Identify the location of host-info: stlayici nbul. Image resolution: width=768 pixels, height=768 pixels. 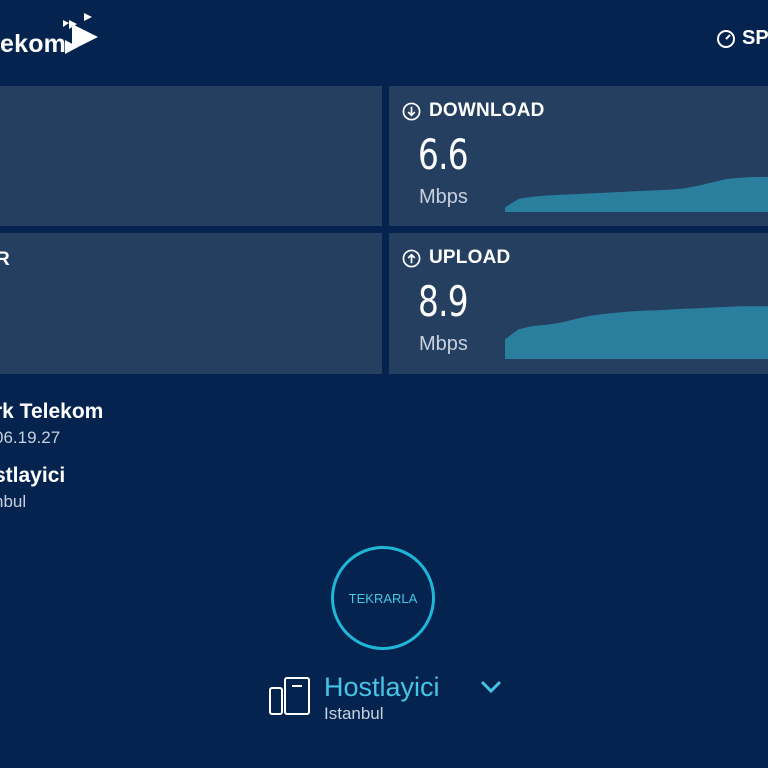
(32, 488).